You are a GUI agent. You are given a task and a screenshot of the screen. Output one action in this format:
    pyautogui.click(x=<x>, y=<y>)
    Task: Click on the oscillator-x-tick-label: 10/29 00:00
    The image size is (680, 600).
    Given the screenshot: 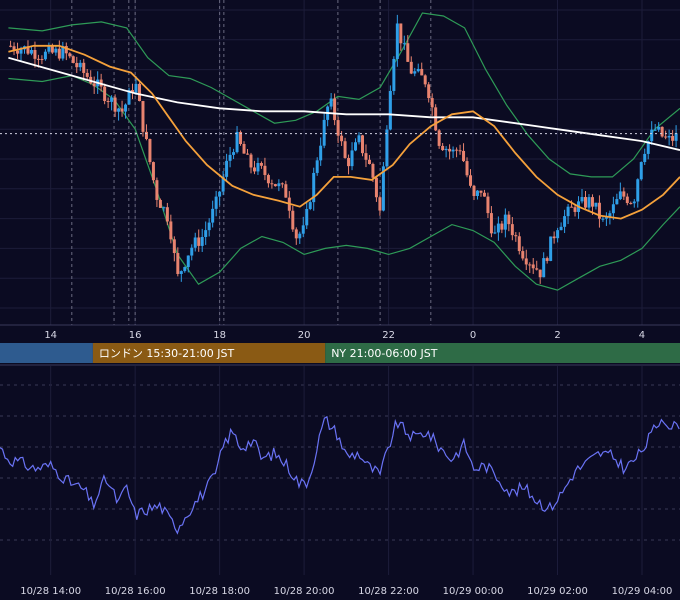 What is the action you would take?
    pyautogui.click(x=473, y=591)
    